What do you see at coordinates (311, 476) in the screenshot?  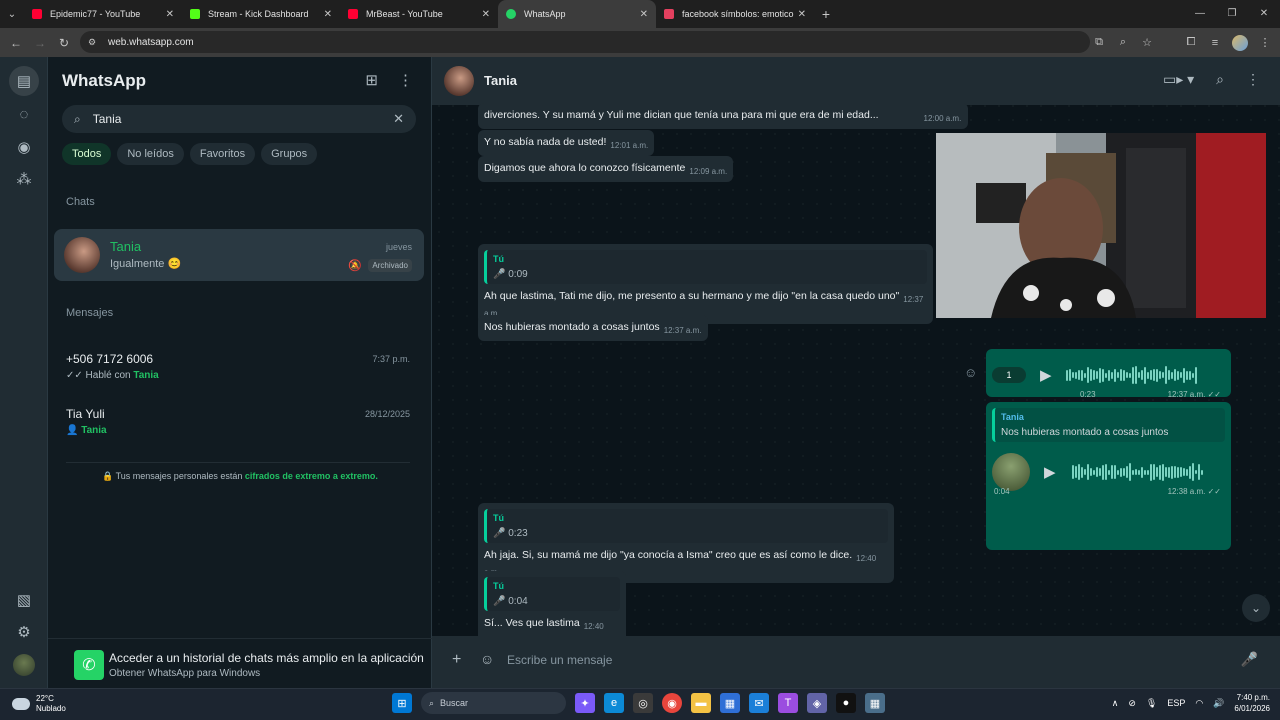 I see `e2e-link: cifrados de extremo a extremo.` at bounding box center [311, 476].